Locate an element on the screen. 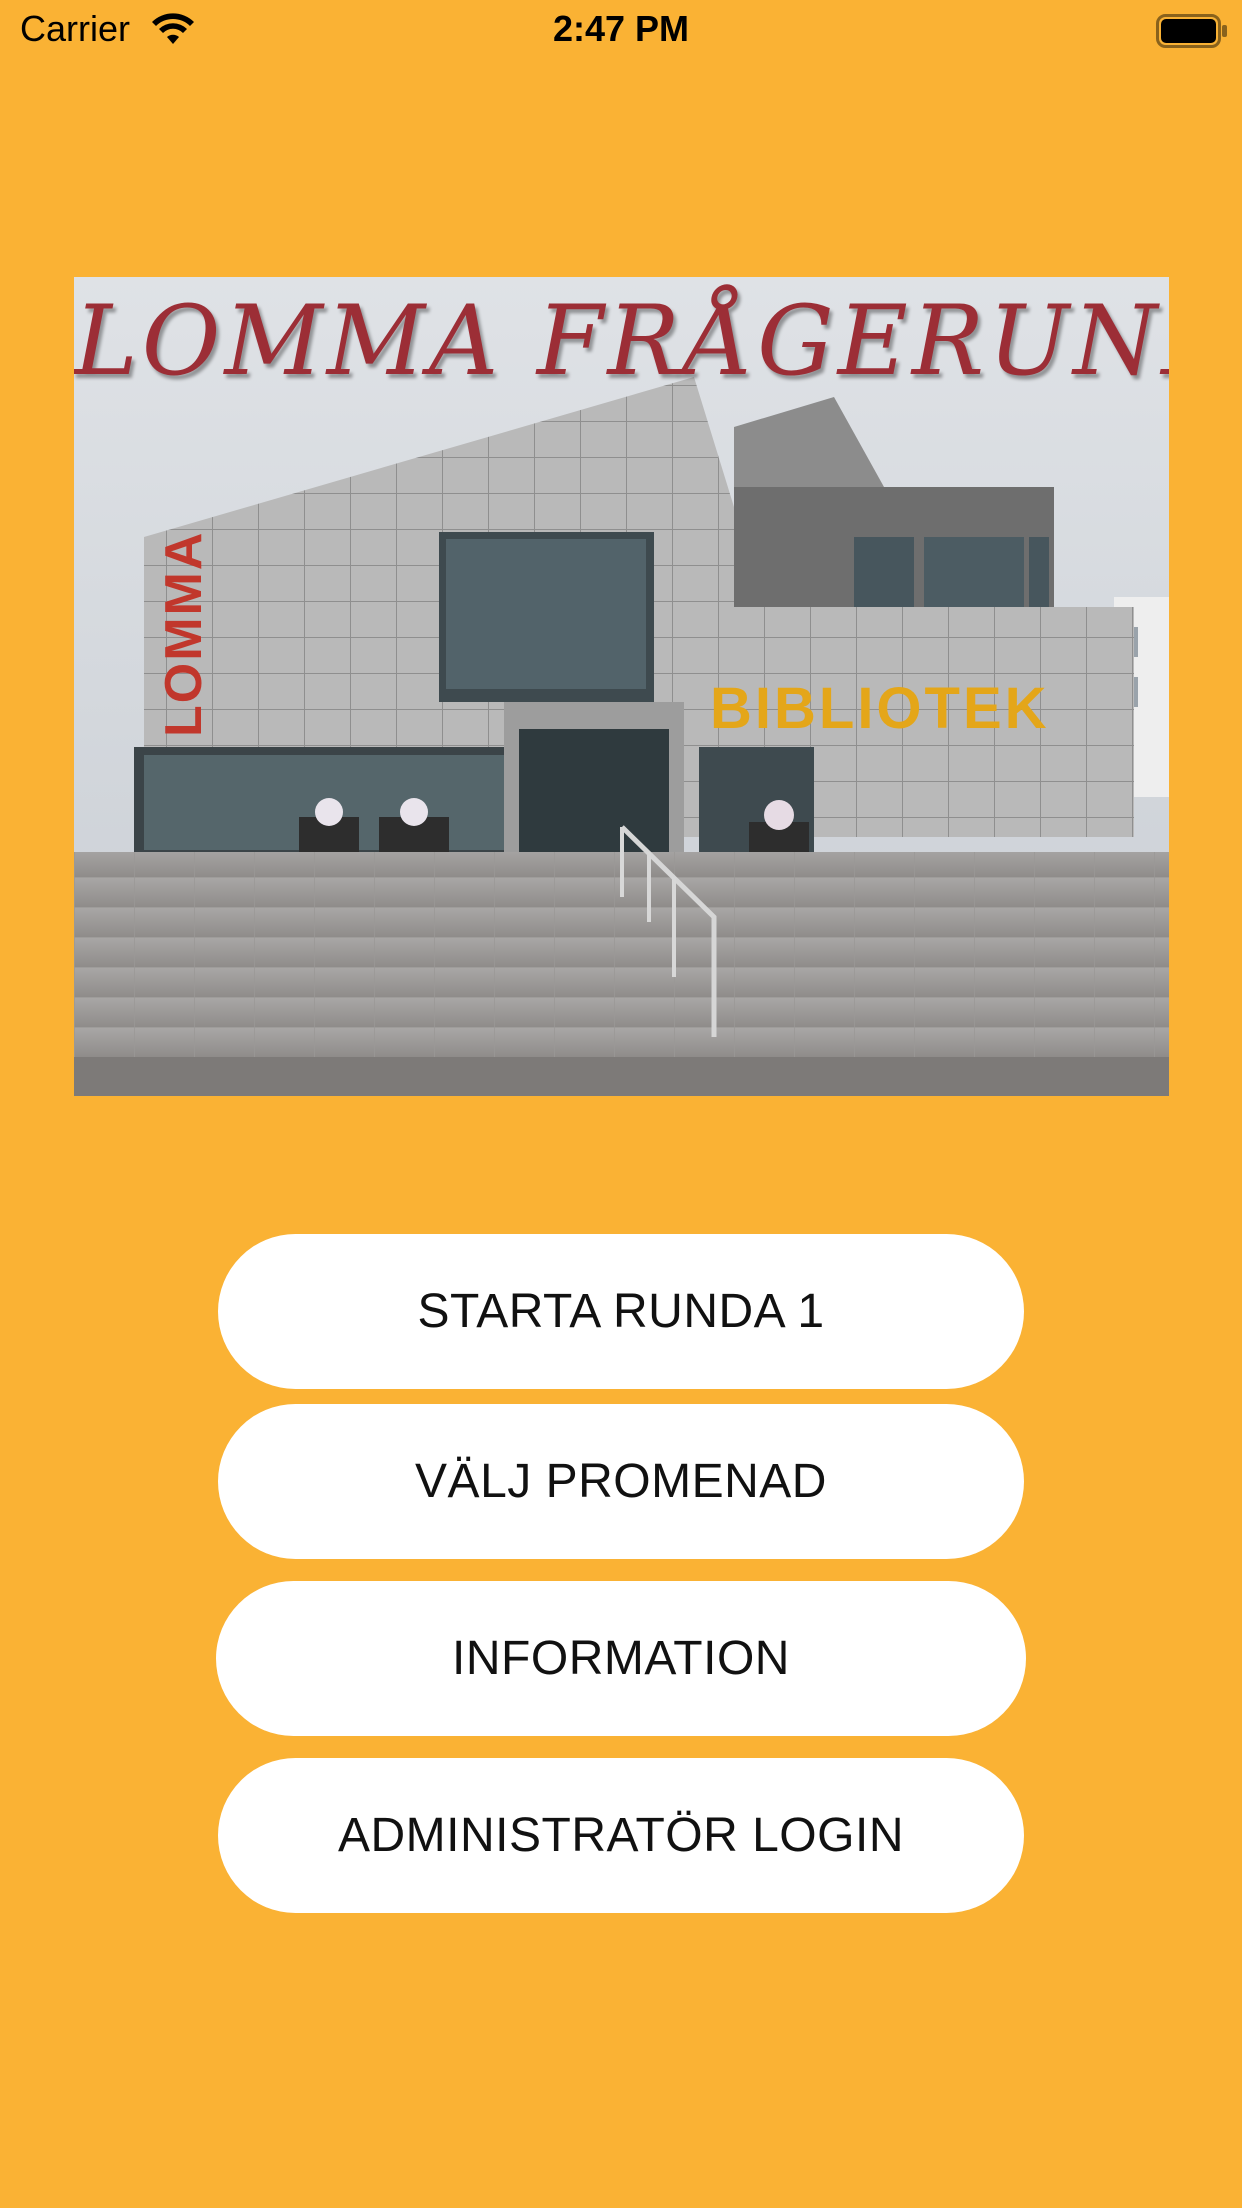 Image resolution: width=1242 pixels, height=2208 pixels. battery-icon is located at coordinates (1191, 31).